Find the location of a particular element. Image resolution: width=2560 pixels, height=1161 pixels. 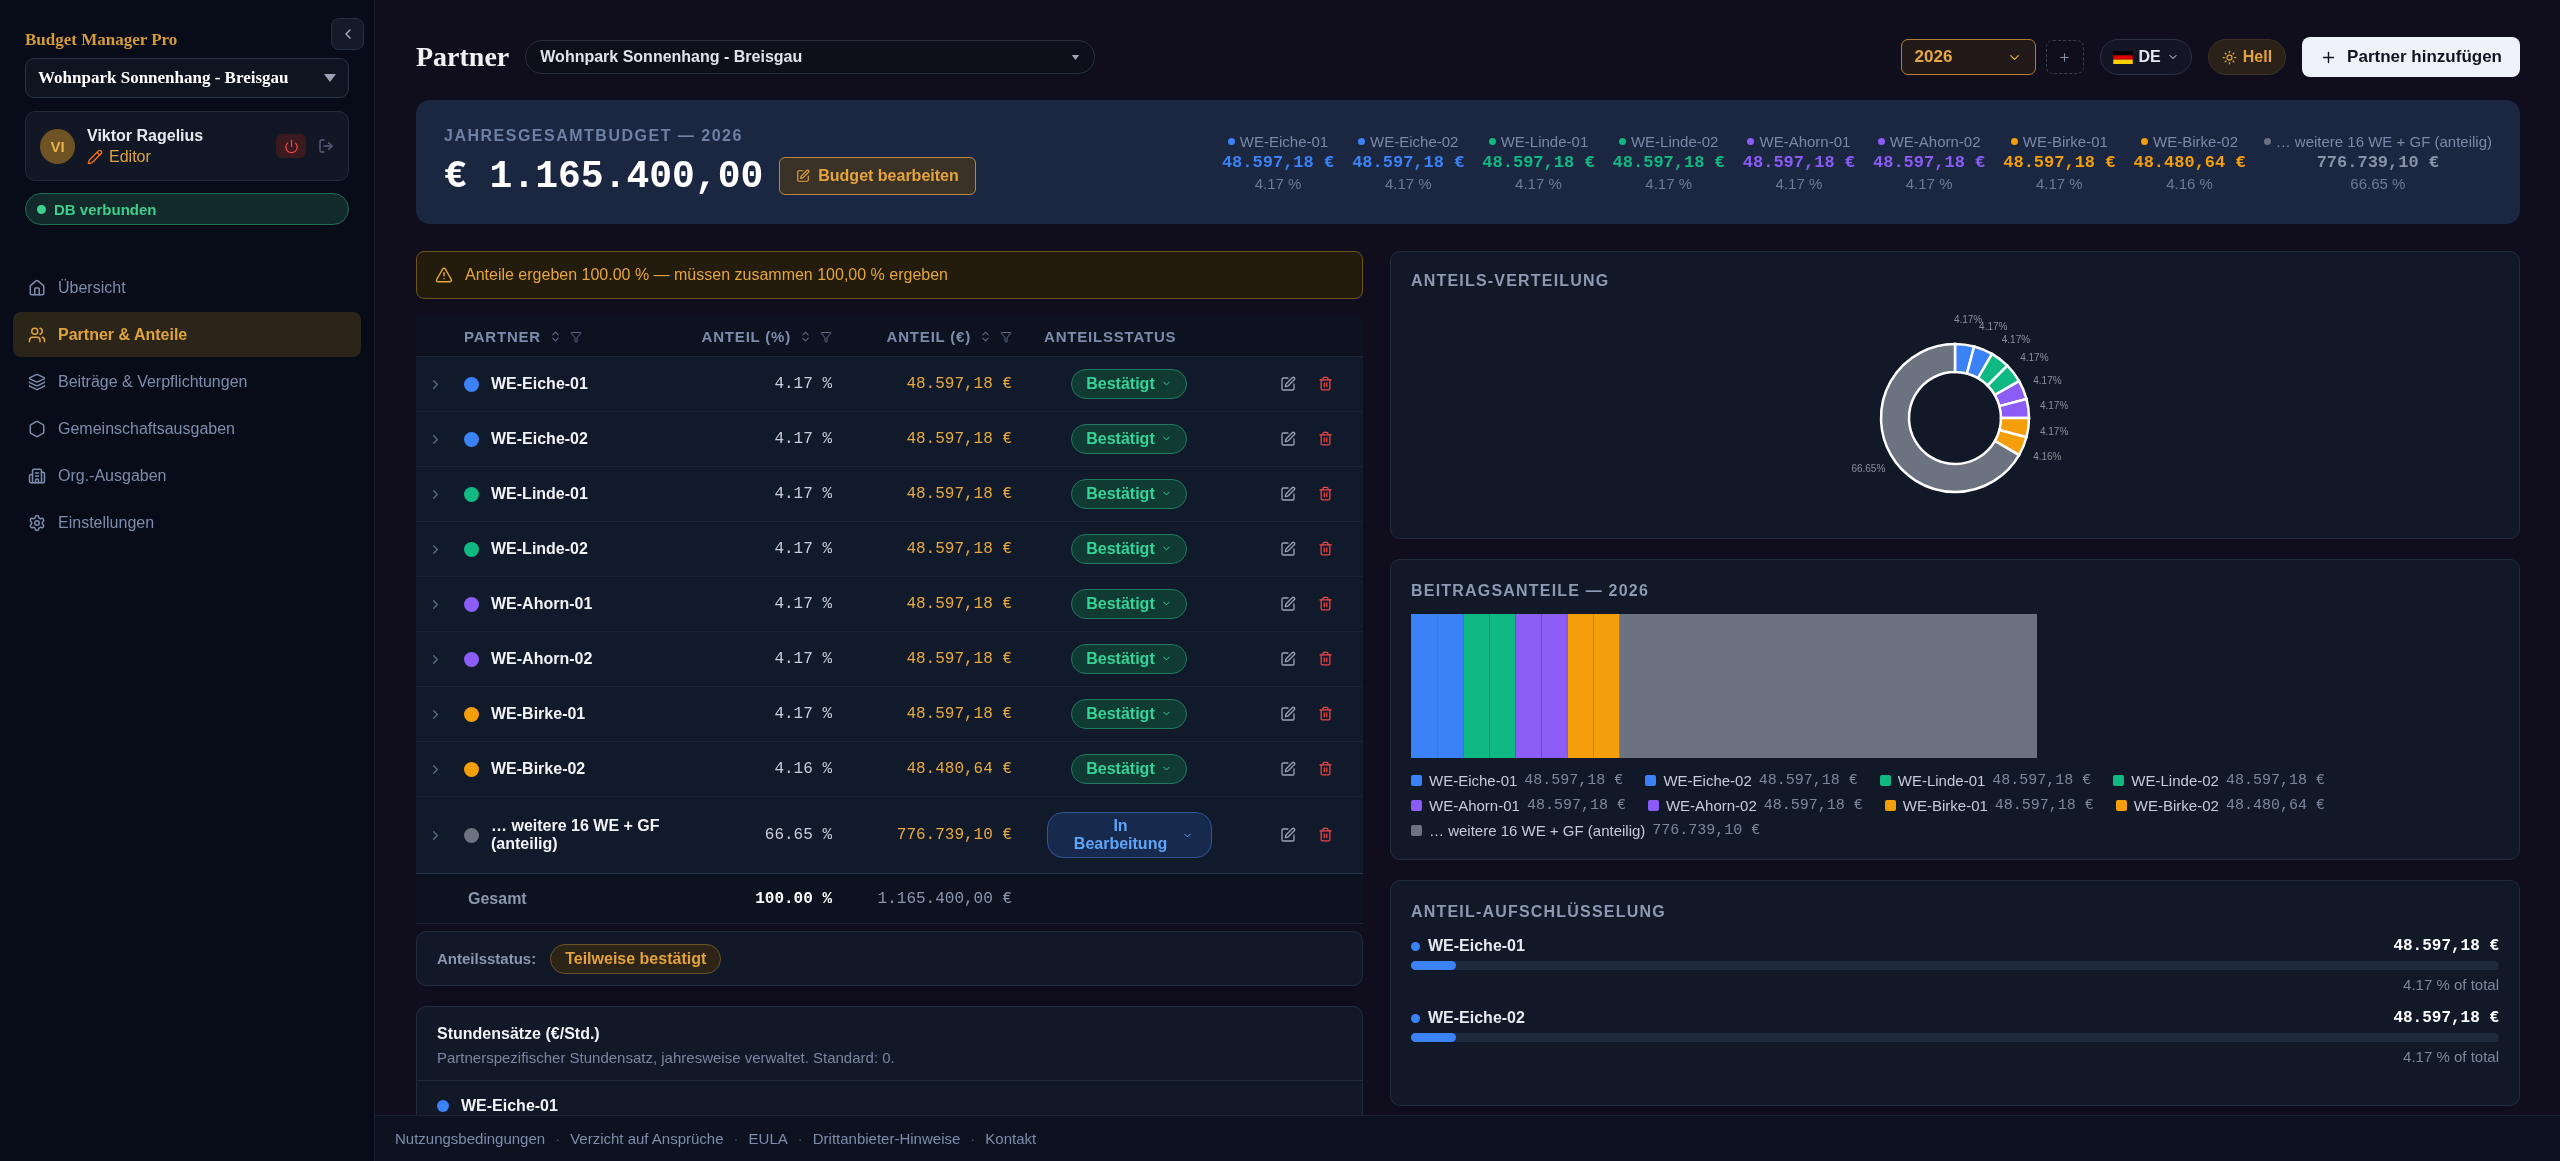

share-percent: 4.16 % is located at coordinates (803, 769).